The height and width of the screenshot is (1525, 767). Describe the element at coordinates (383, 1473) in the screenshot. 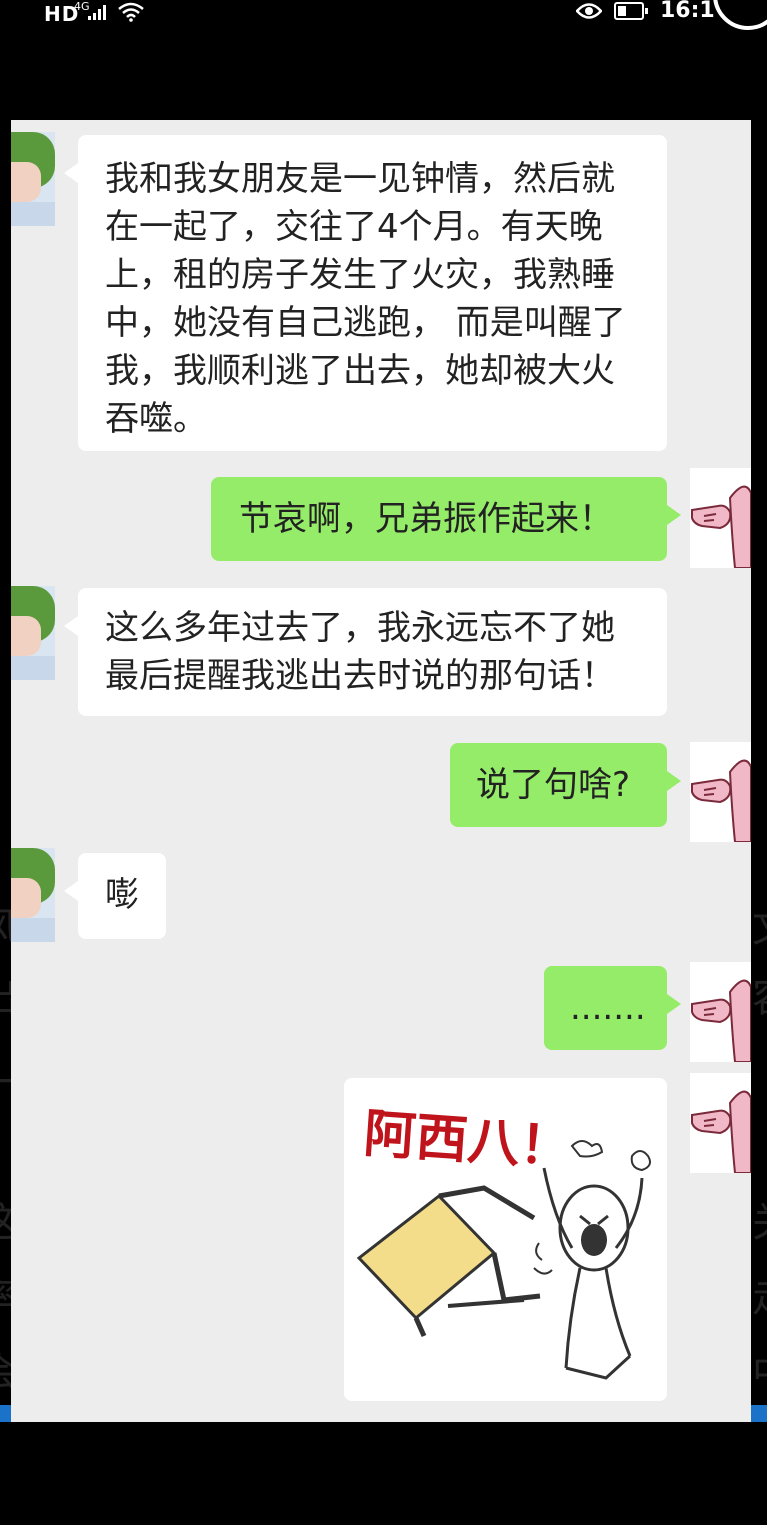

I see `bottom-bar` at that location.